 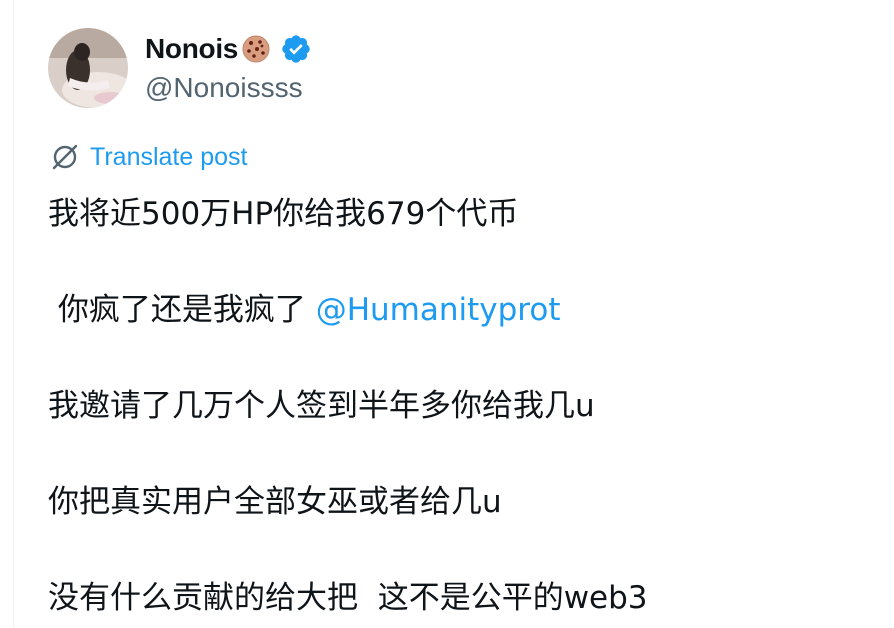 I want to click on author-names: Nonois @Nonoissss, so click(x=228, y=68).